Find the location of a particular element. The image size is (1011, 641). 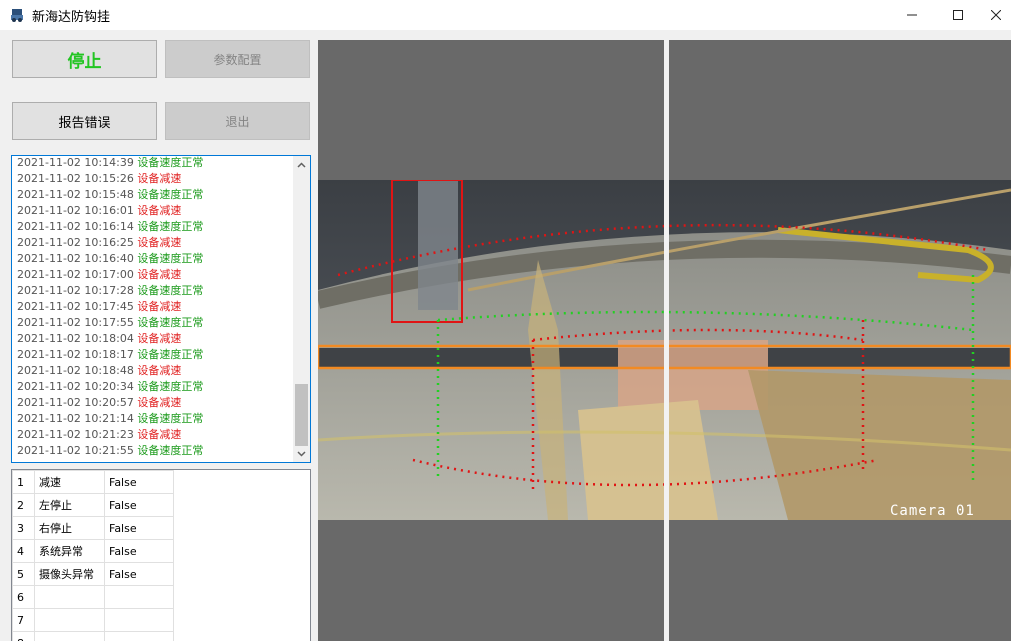

chevron-down-icon is located at coordinates (301, 453).